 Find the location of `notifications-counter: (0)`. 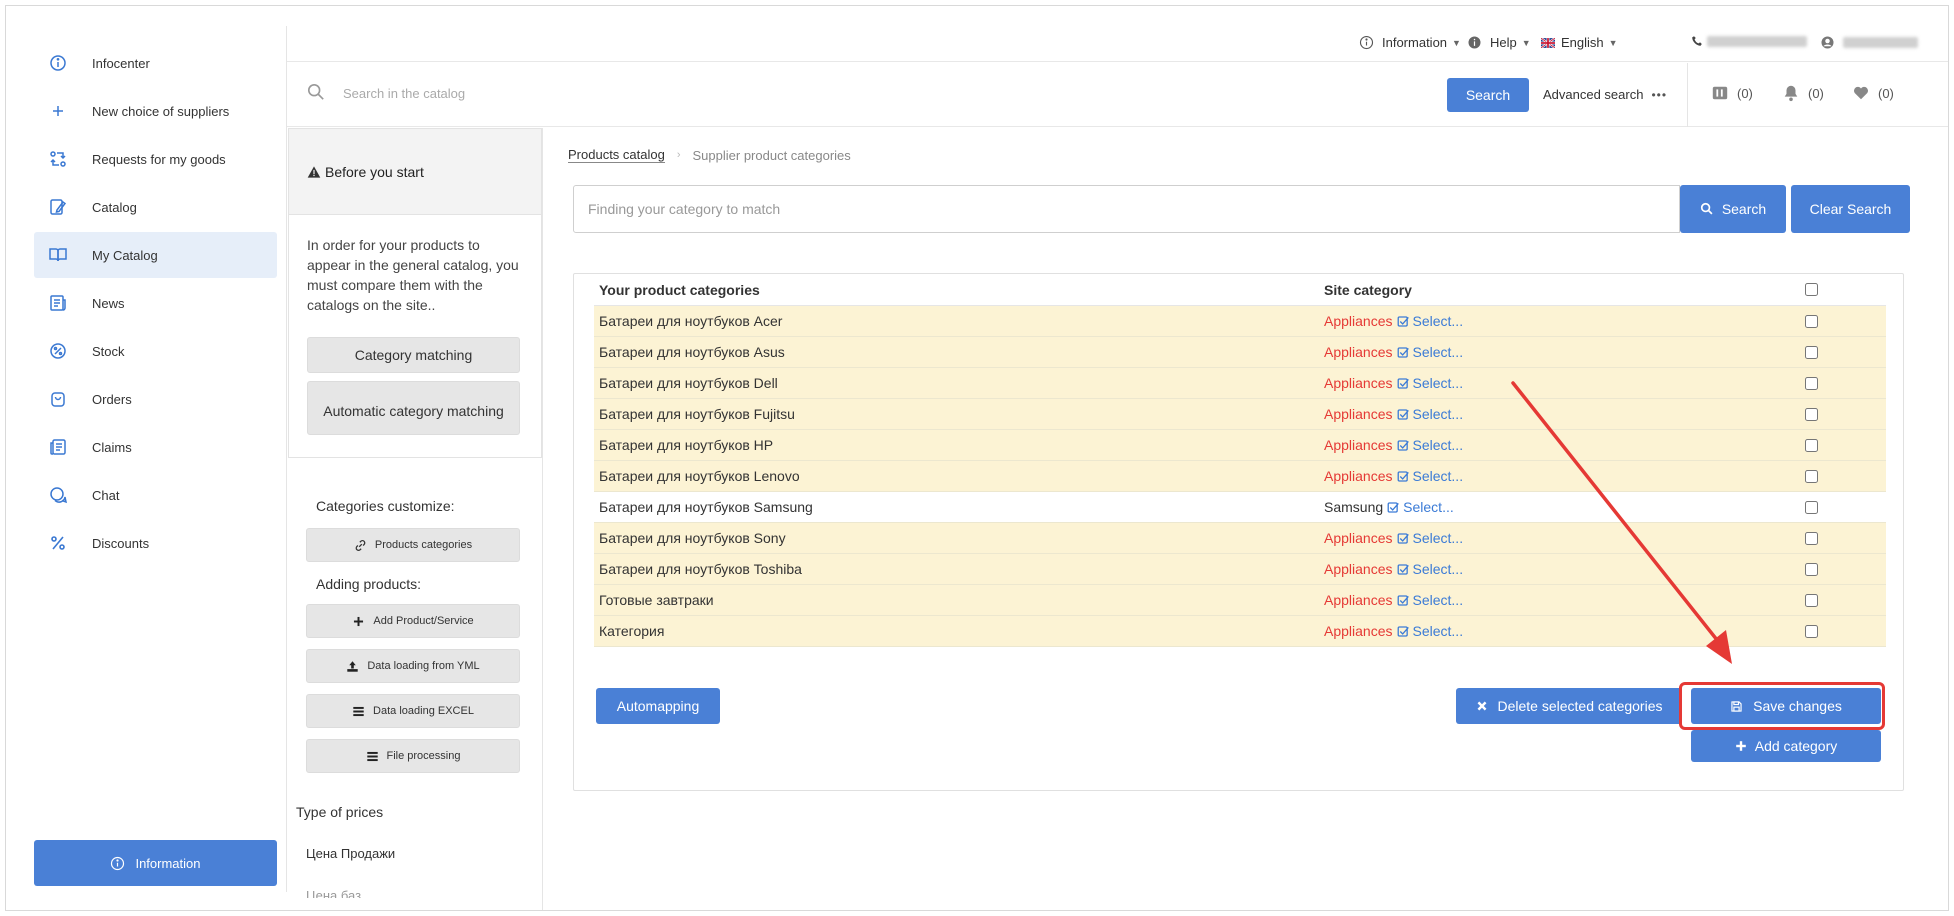

notifications-counter: (0) is located at coordinates (1803, 93).